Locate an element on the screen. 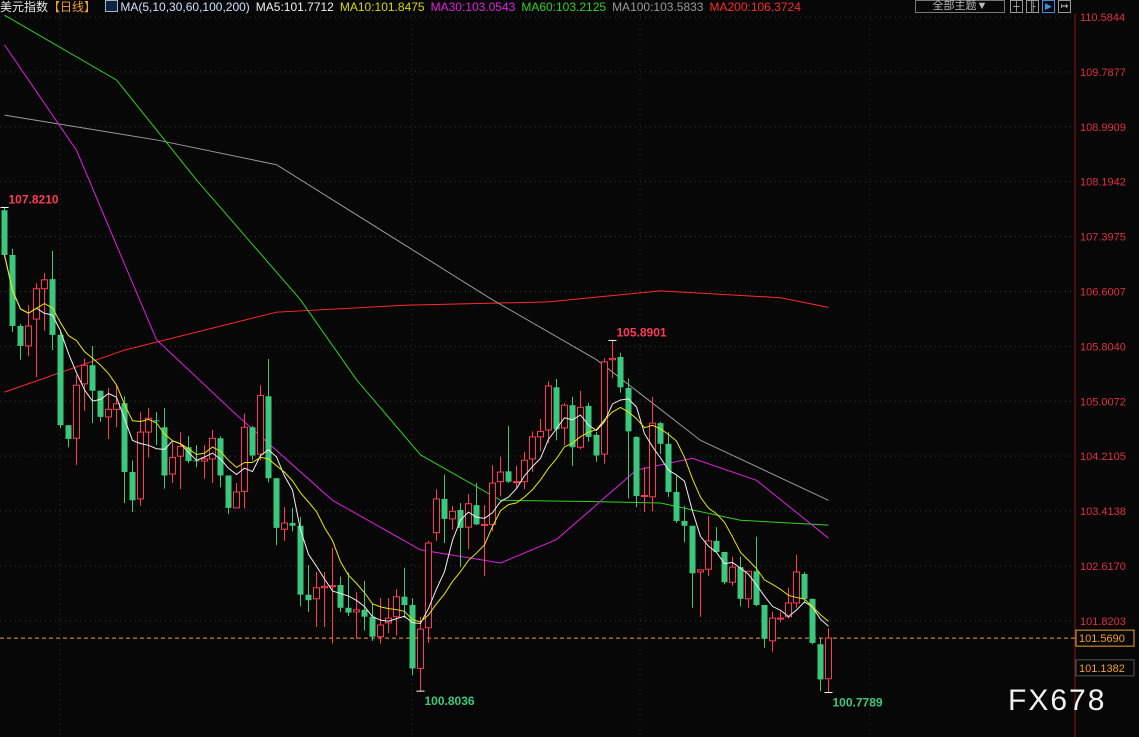  low-label: 100.8036 is located at coordinates (450, 701).